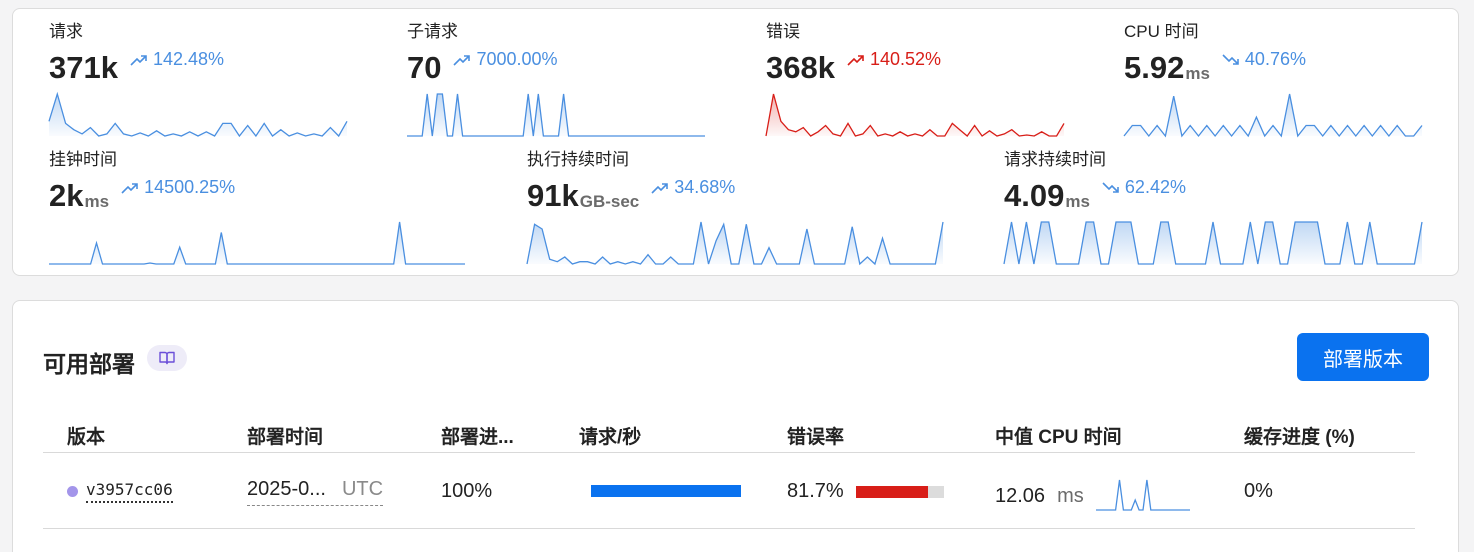 Image resolution: width=1474 pixels, height=552 pixels. I want to click on metric-title: 请求, so click(66, 31).